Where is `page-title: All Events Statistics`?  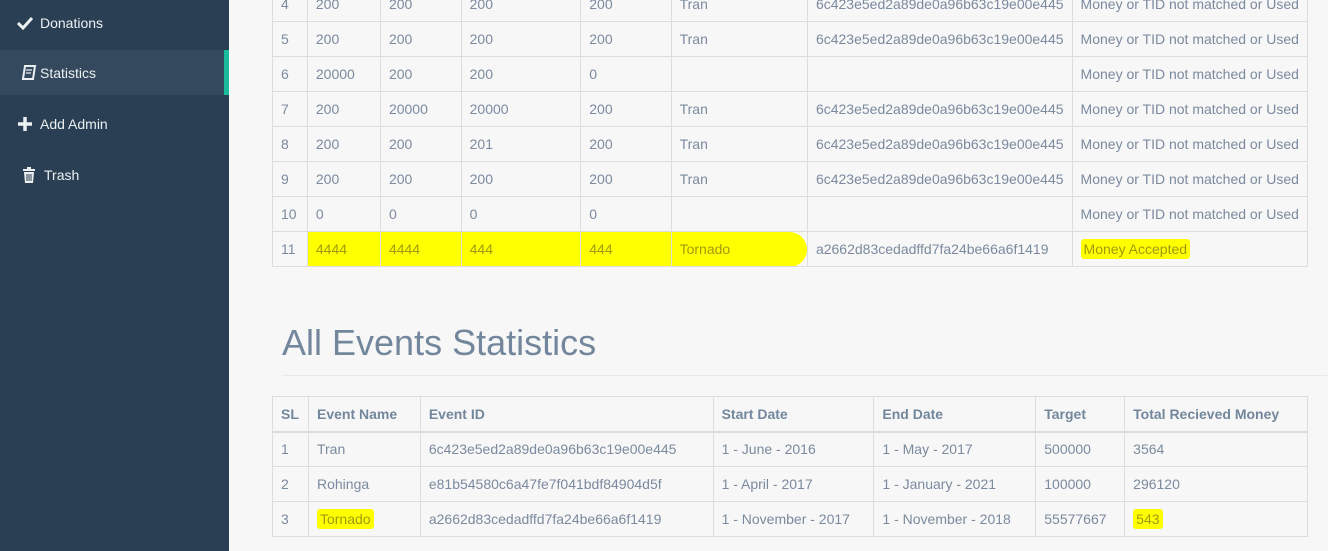
page-title: All Events Statistics is located at coordinates (439, 342).